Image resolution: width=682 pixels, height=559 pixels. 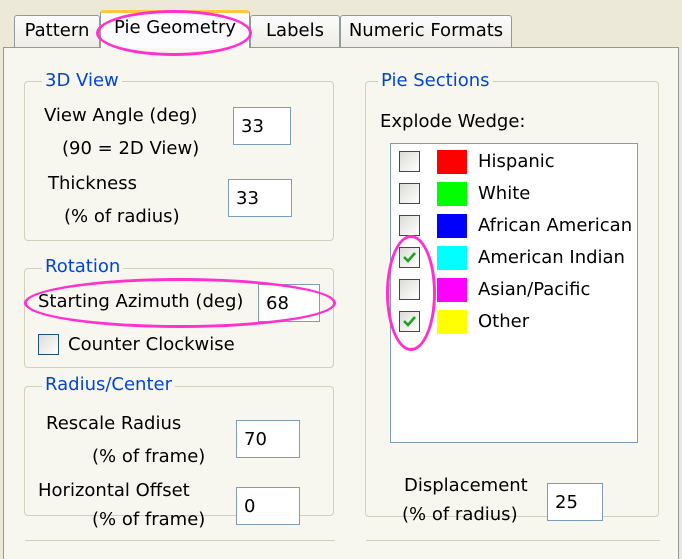 I want to click on tab-numeric-formats: Numeric Formats, so click(x=426, y=31).